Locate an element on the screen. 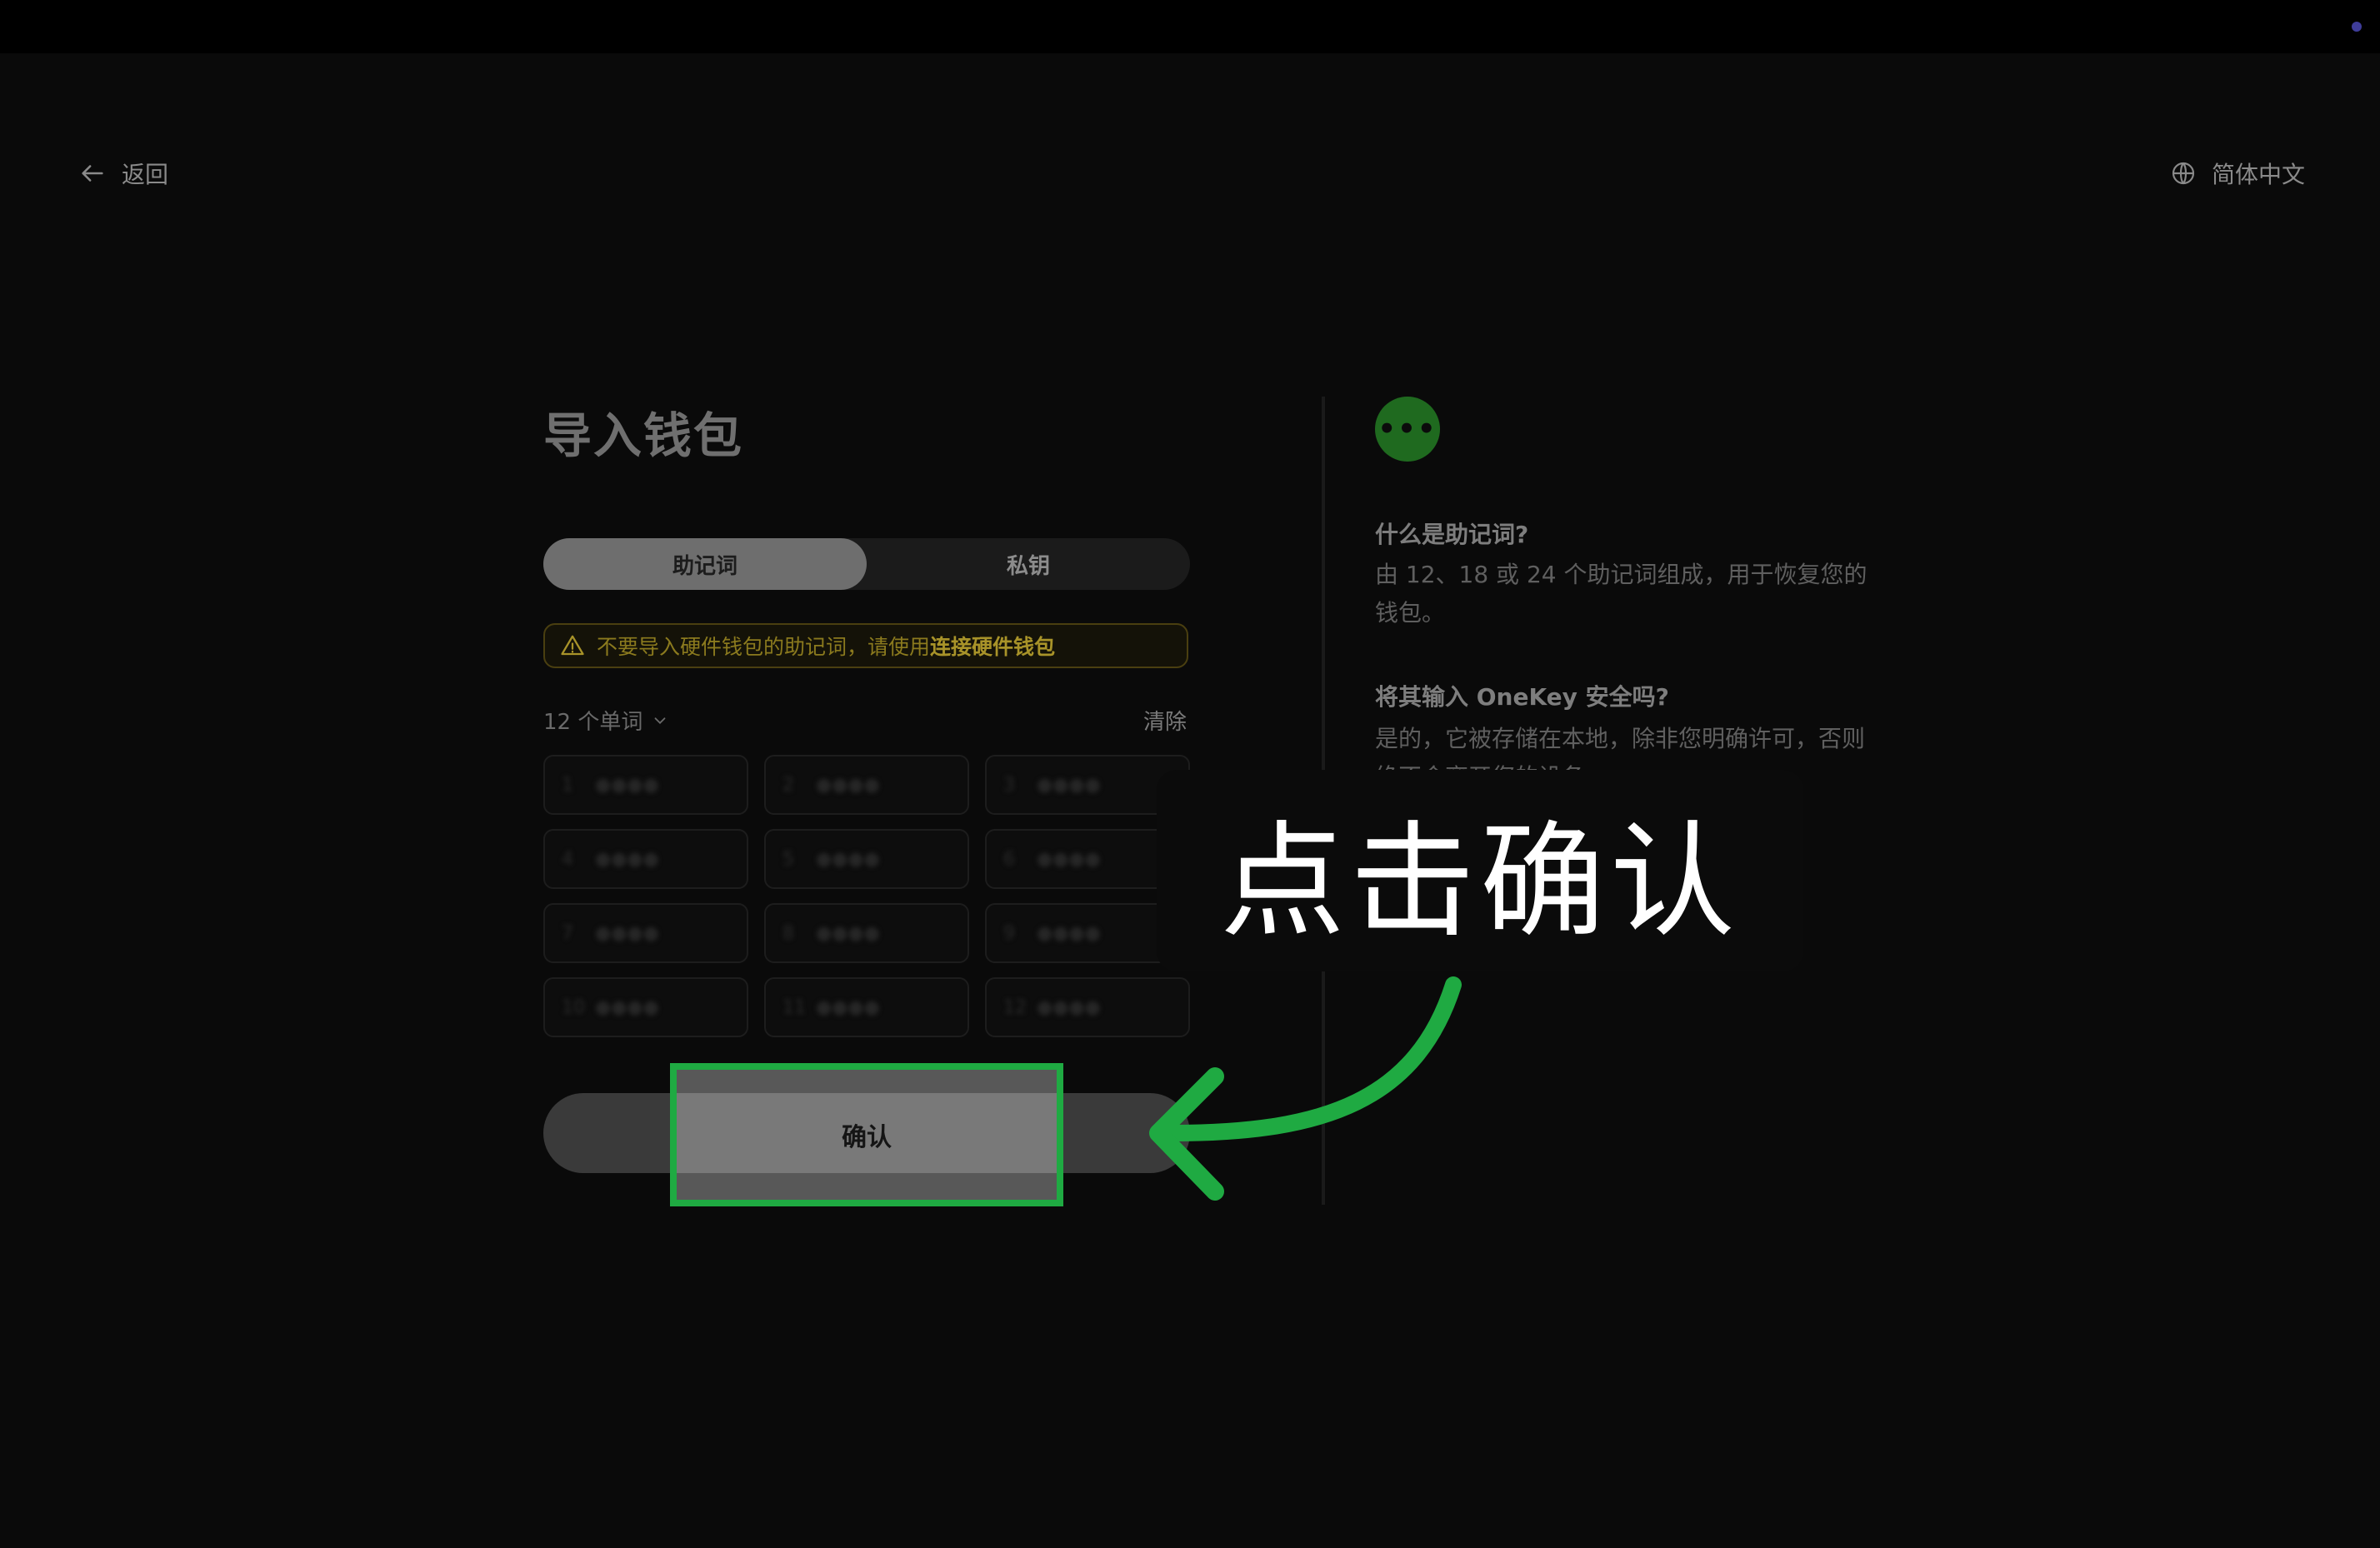  import-type-tabs: 助记词 私钥 is located at coordinates (866, 564).